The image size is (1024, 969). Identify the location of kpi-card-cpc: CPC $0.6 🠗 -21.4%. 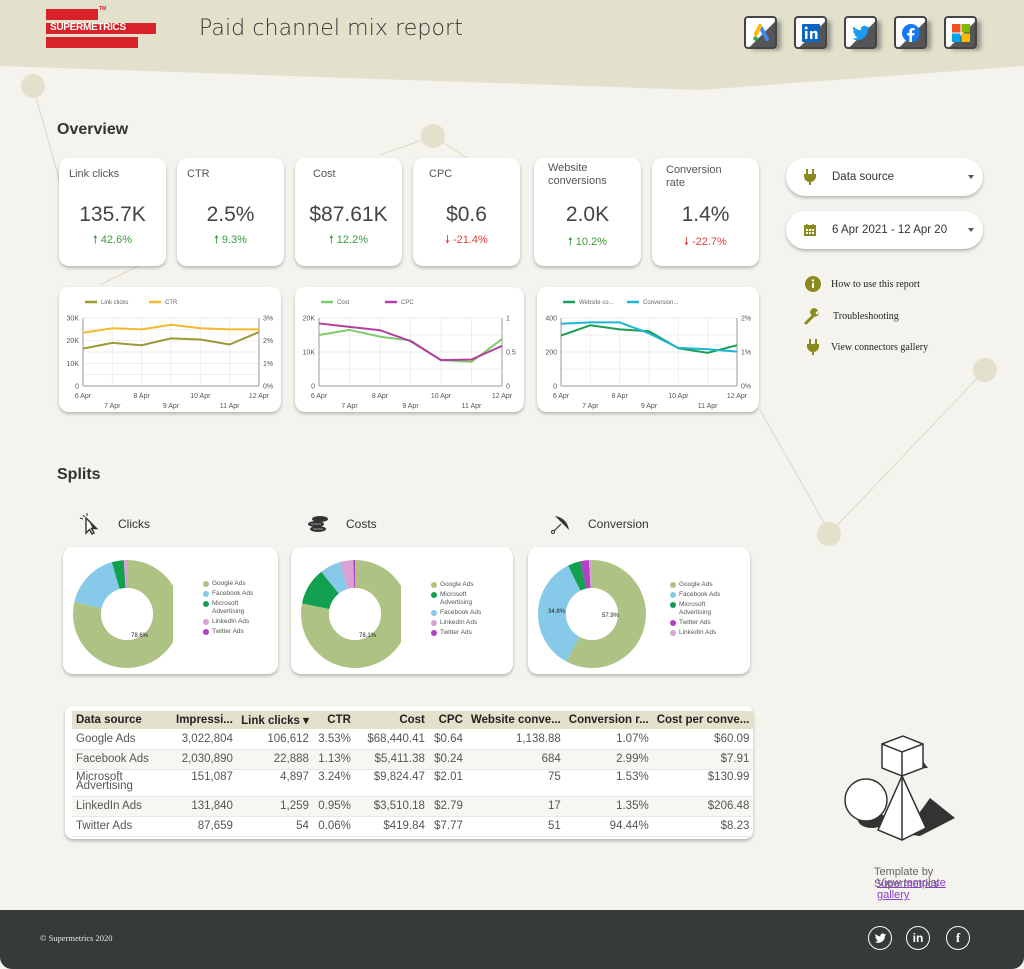
(466, 212).